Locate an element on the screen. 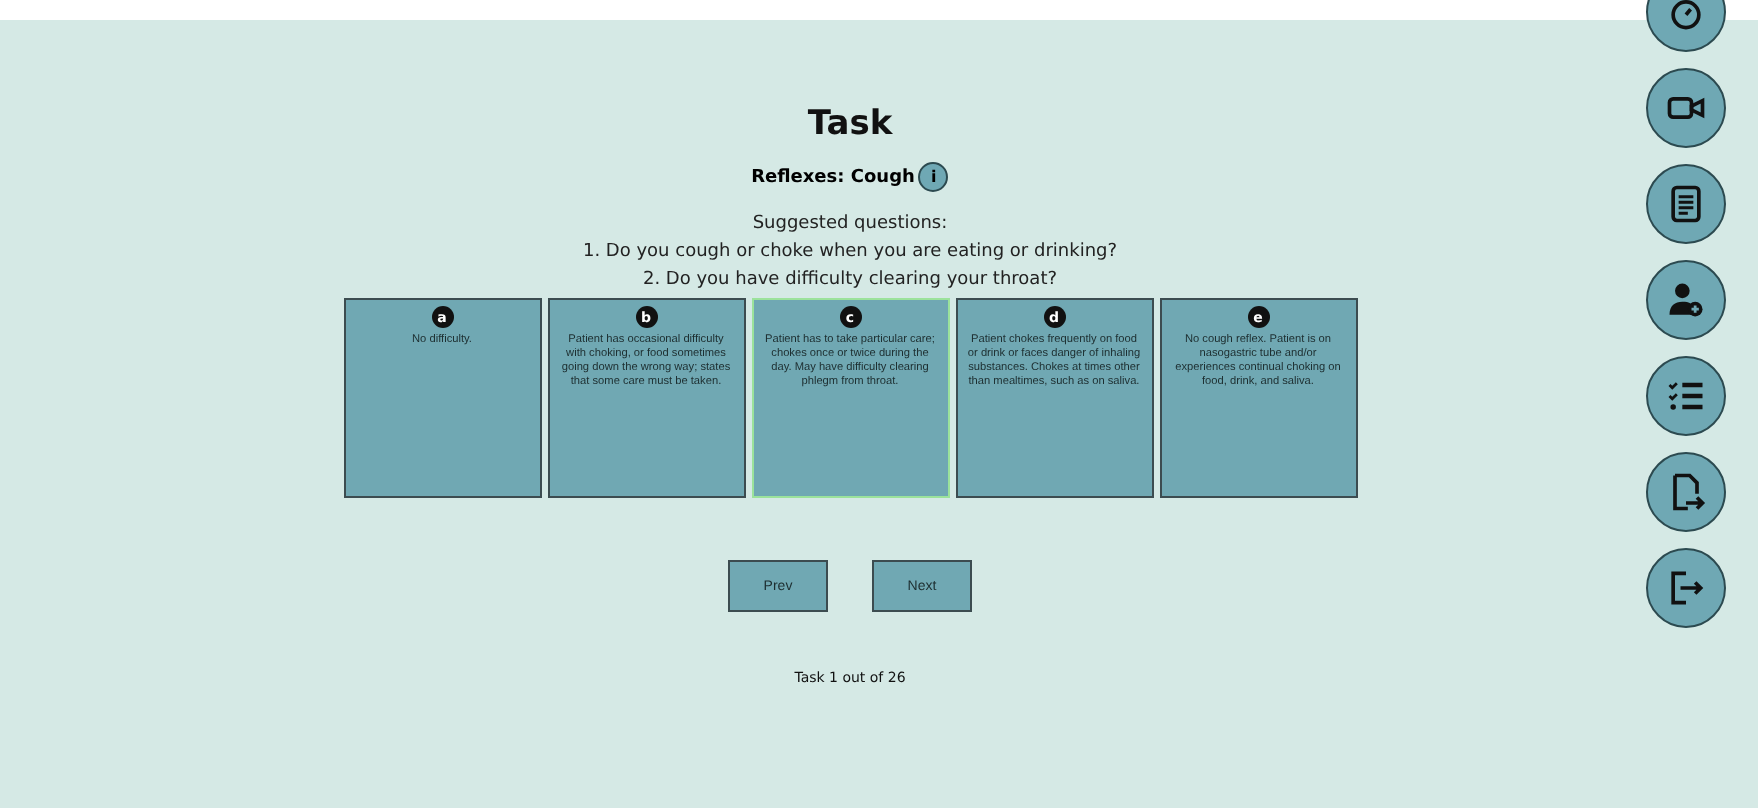 Image resolution: width=1758 pixels, height=808 pixels. question-text: 1. Do you cough or choke when you are eating or drinking? is located at coordinates (850, 252).